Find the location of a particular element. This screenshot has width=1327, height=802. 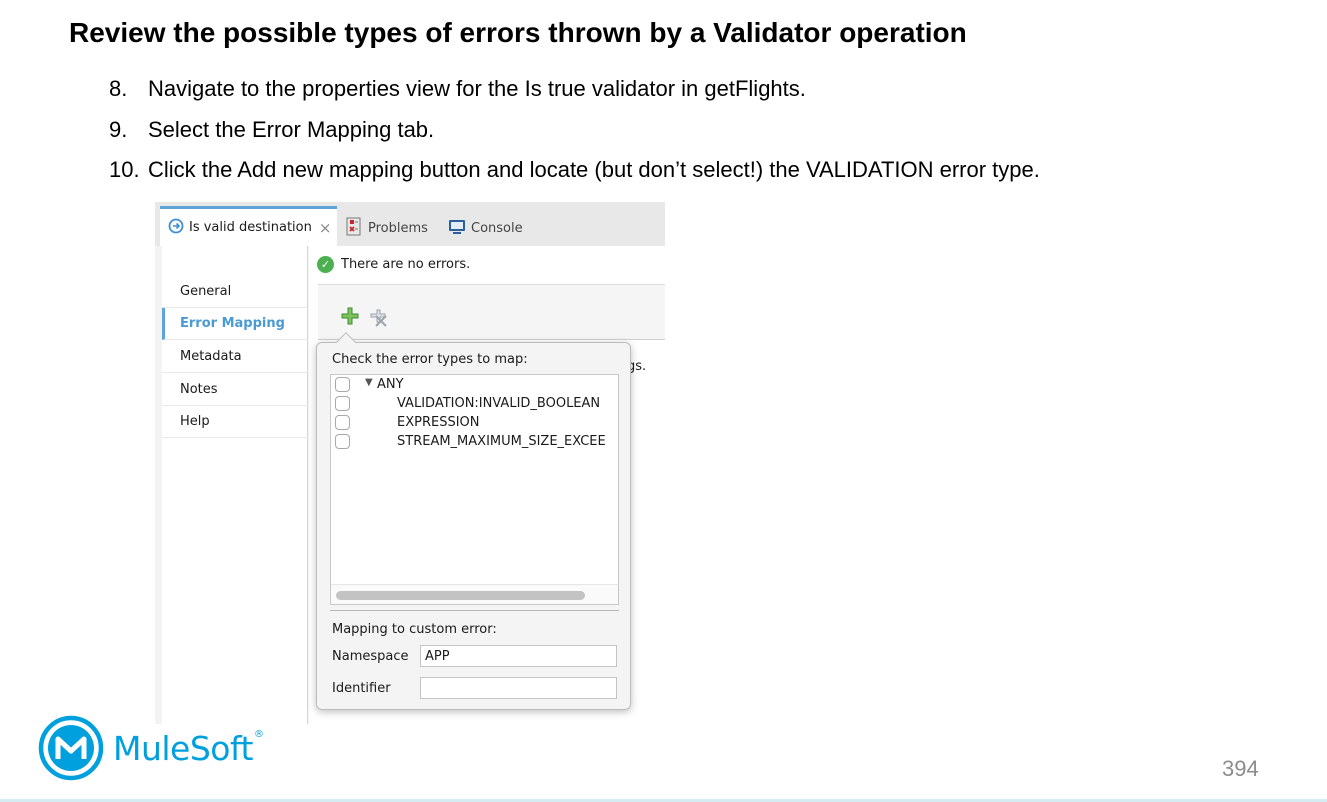

step-number: 8. is located at coordinates (118, 88).